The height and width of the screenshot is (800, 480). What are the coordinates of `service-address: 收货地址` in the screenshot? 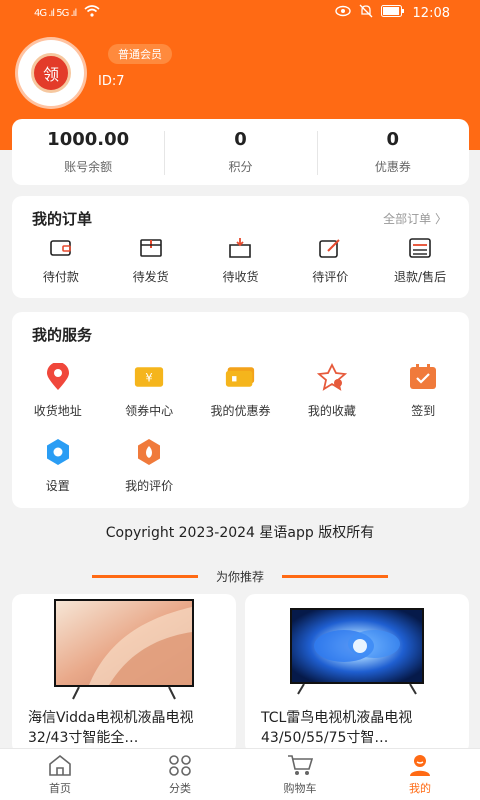 It's located at (57, 390).